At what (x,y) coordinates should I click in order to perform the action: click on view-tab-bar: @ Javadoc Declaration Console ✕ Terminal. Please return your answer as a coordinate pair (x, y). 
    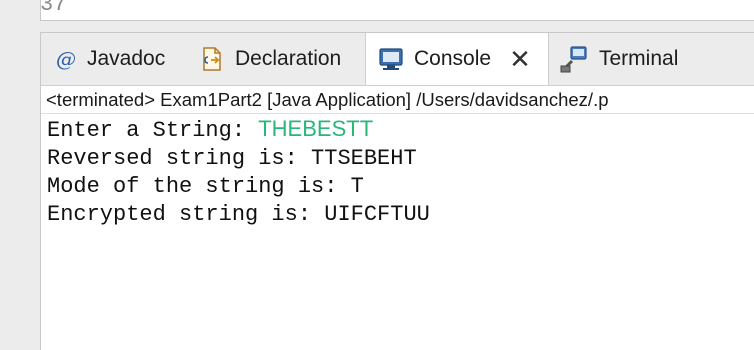
    Looking at the image, I should click on (397, 59).